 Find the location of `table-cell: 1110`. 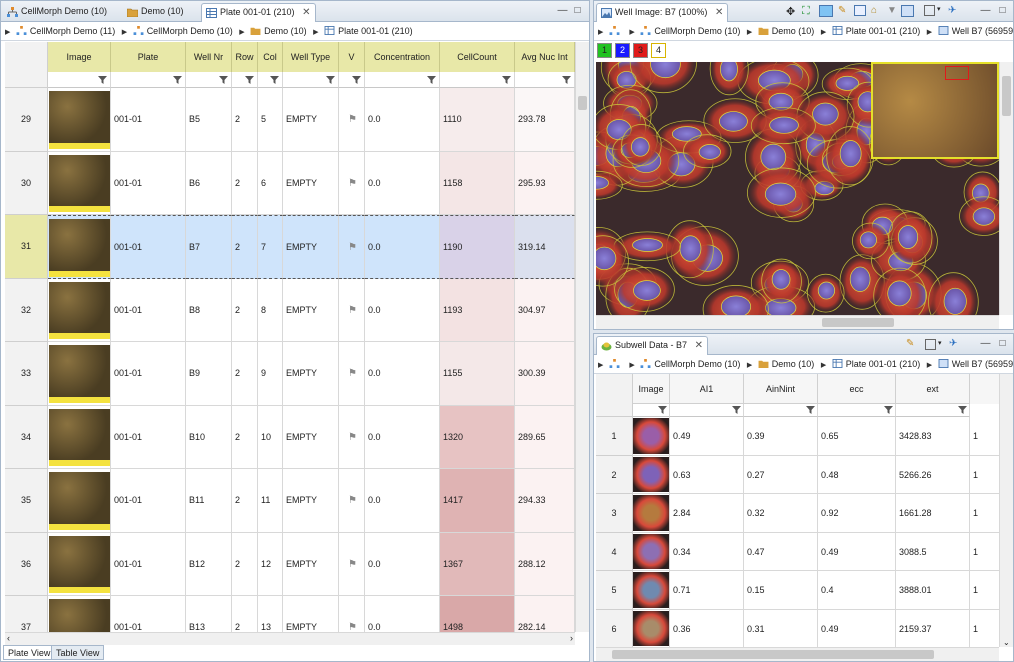

table-cell: 1110 is located at coordinates (477, 120).